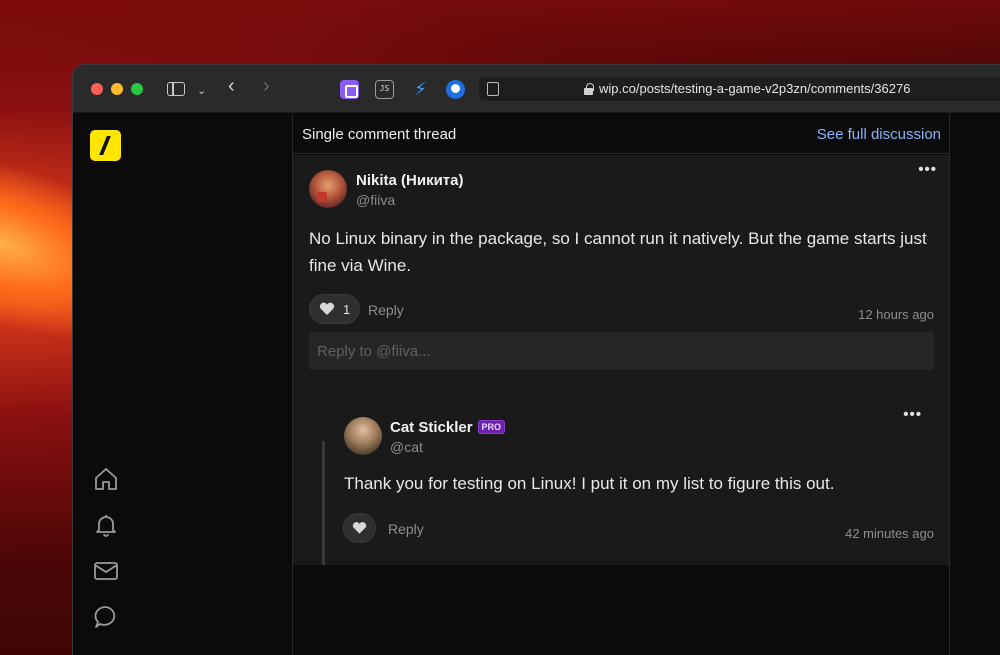 This screenshot has height=655, width=1000. What do you see at coordinates (406, 447) in the screenshot?
I see `comment-handle: @cat` at bounding box center [406, 447].